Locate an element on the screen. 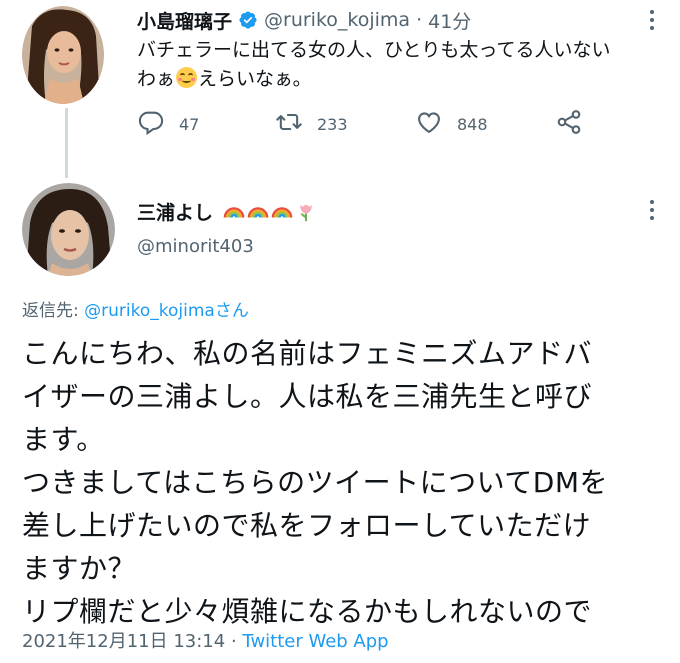  tweet1-text: バチェラーに出てる女の人、ひとりも太ってる人いない わぁ えらいなぁ。 is located at coordinates (397, 65).